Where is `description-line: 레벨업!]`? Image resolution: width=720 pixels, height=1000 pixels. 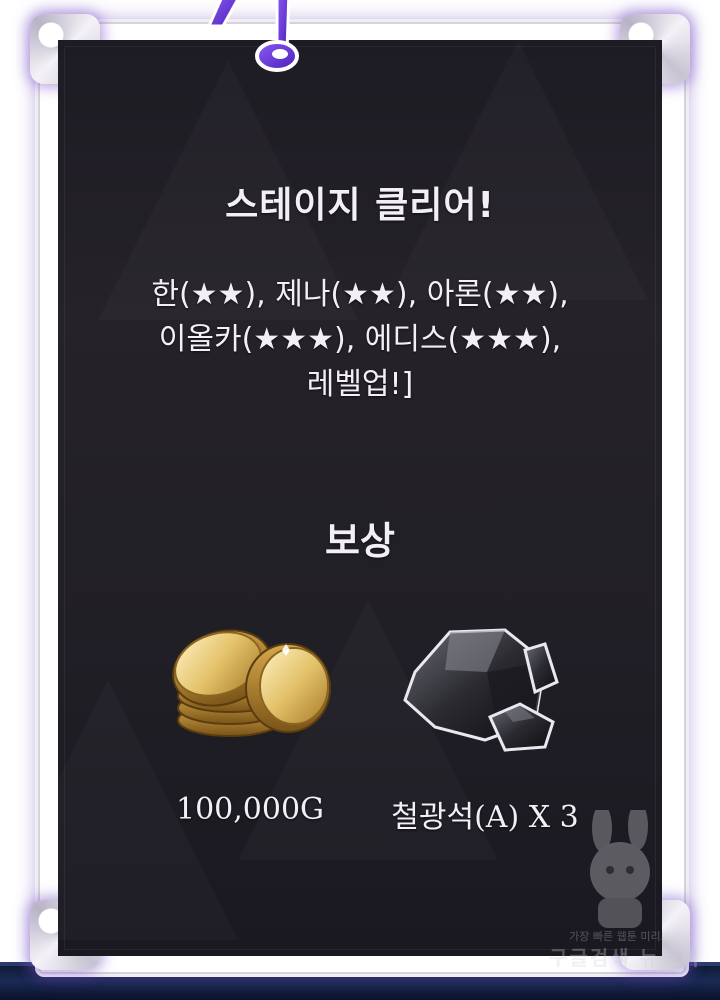 description-line: 레벨업!] is located at coordinates (360, 384).